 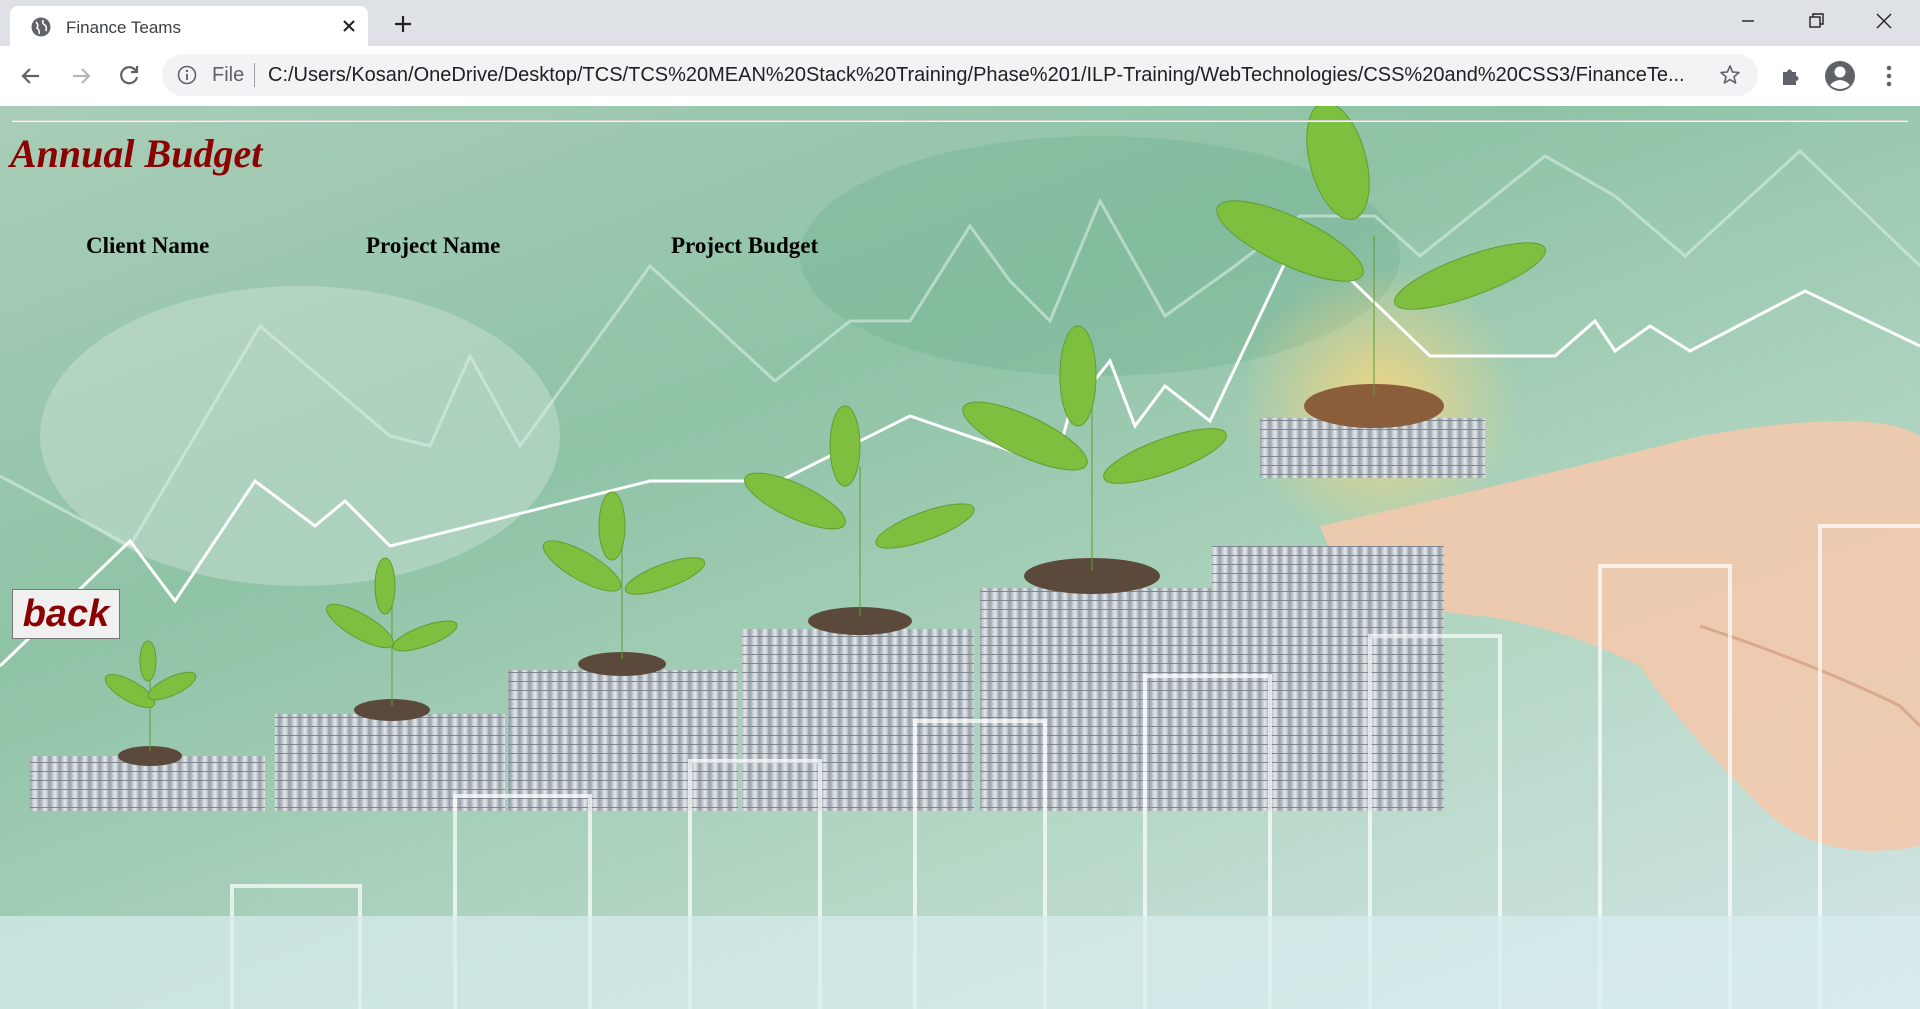 What do you see at coordinates (1791, 76) in the screenshot?
I see `extensions-icon` at bounding box center [1791, 76].